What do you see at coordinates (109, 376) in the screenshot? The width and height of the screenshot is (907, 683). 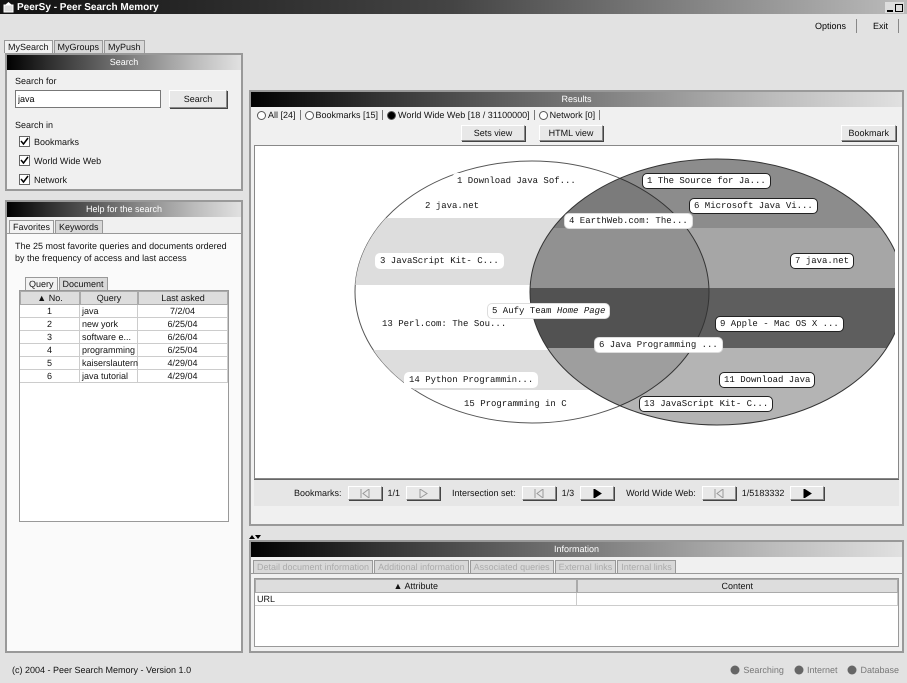 I see `table-cell: java tutorial` at bounding box center [109, 376].